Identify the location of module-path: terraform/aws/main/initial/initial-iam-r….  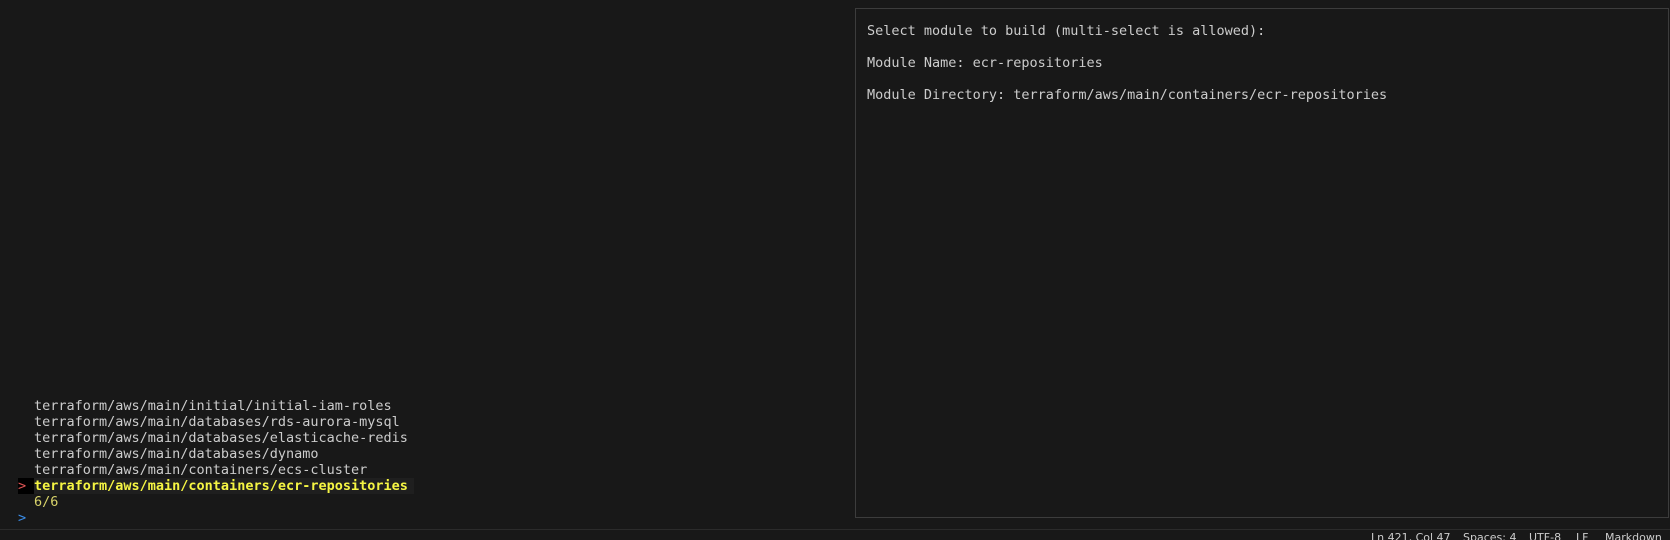
(213, 406).